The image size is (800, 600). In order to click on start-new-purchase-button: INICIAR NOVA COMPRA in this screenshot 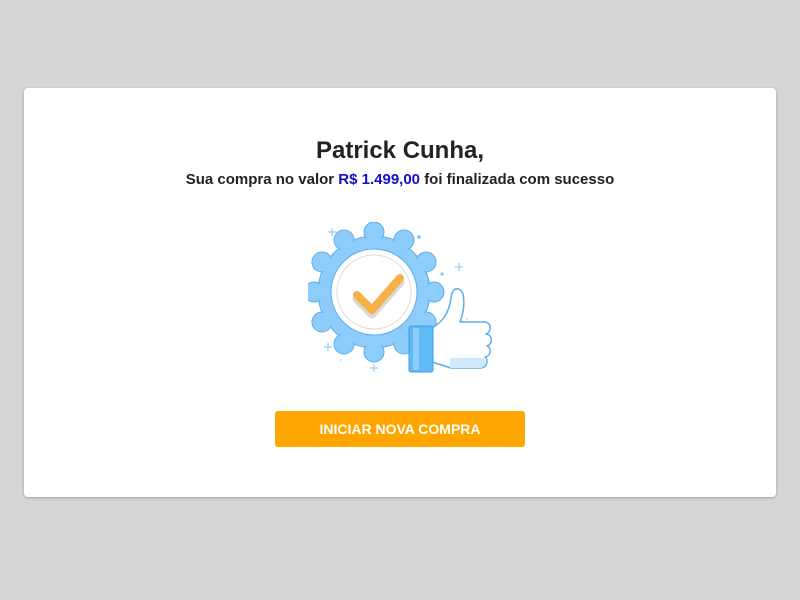, I will do `click(400, 429)`.